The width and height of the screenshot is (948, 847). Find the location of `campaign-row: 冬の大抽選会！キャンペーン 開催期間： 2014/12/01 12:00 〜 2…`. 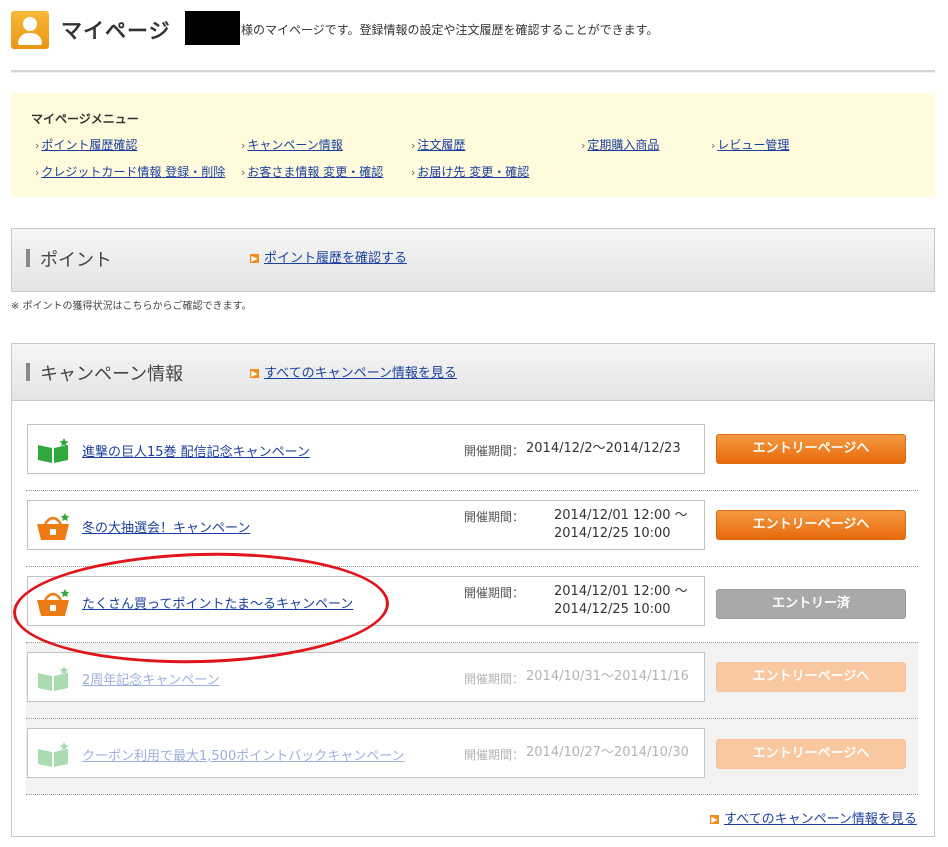

campaign-row: 冬の大抽選会！キャンペーン 開催期間： 2014/12/01 12:00 〜 2… is located at coordinates (366, 525).